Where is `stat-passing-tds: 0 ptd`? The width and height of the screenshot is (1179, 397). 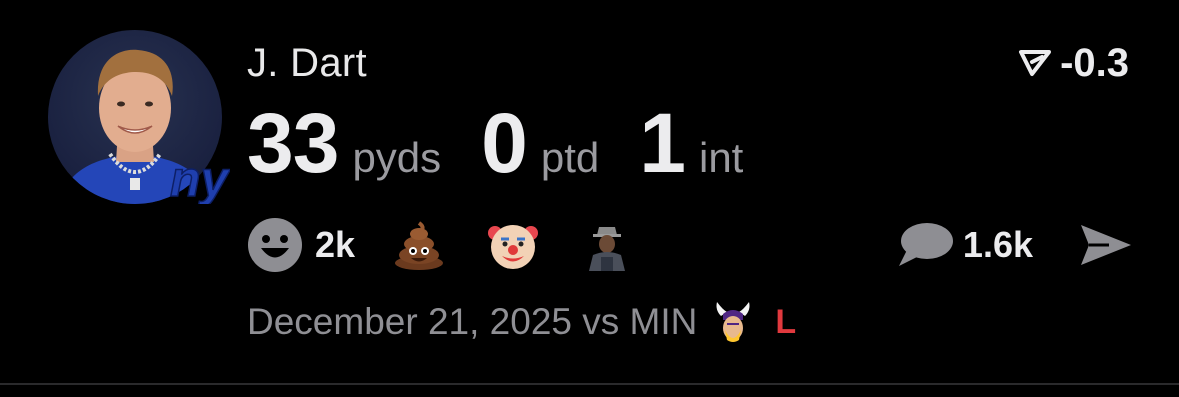
stat-passing-tds: 0 ptd is located at coordinates (540, 143).